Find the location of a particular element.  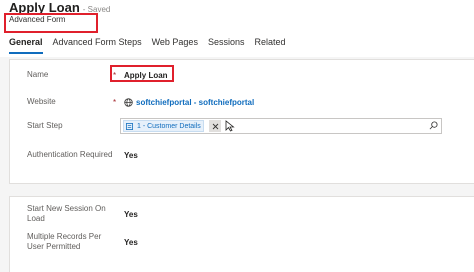

name-field: Apply Loan is located at coordinates (146, 75).